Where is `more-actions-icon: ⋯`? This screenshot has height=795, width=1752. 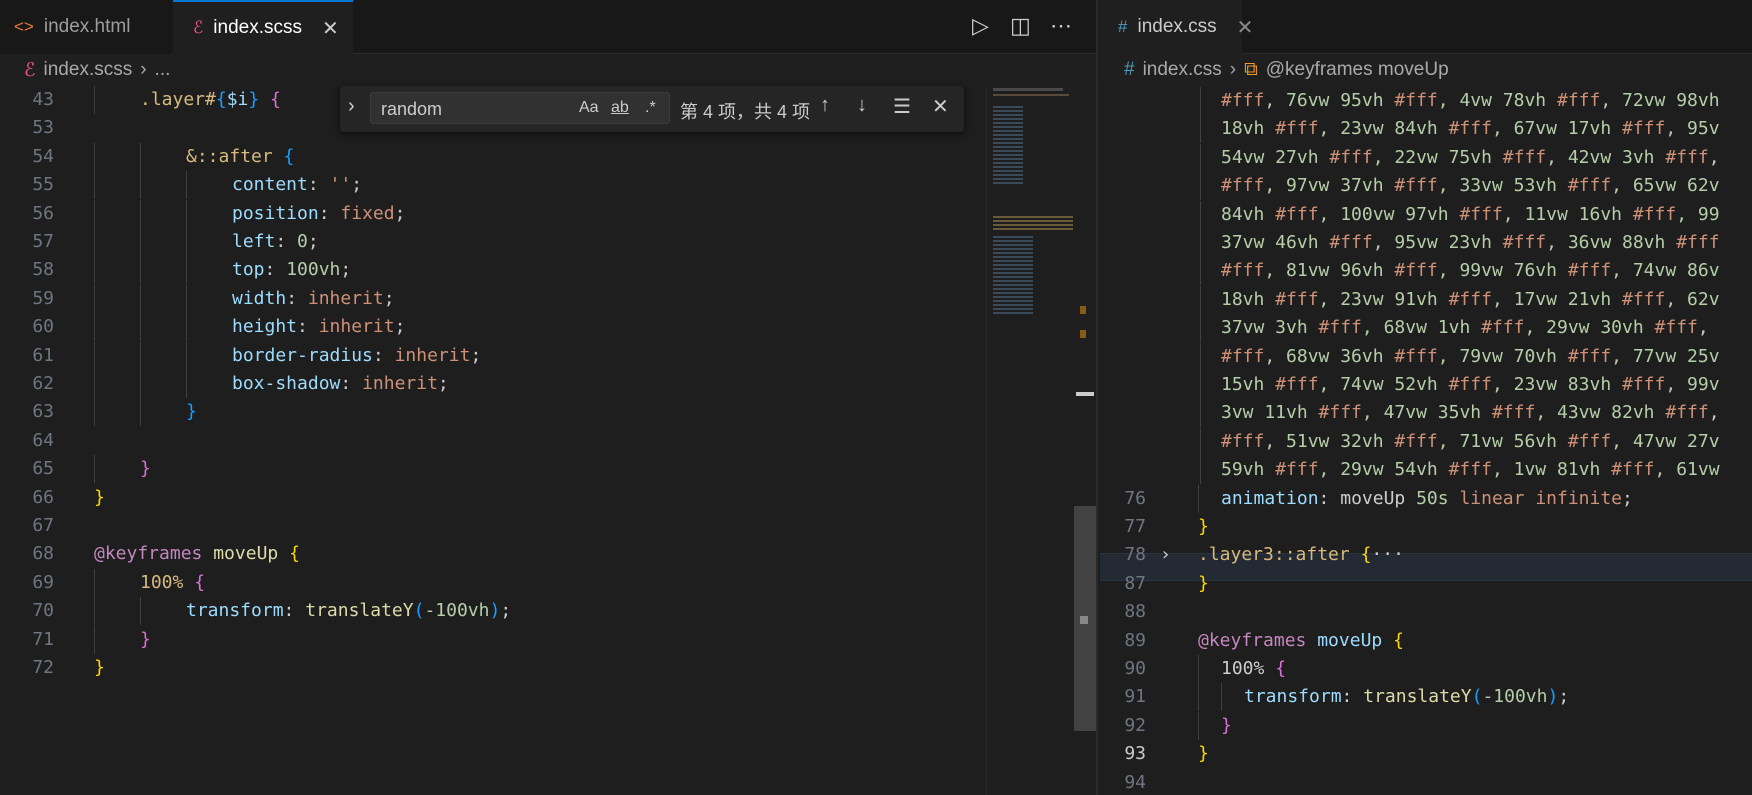
more-actions-icon: ⋯ is located at coordinates (1061, 26).